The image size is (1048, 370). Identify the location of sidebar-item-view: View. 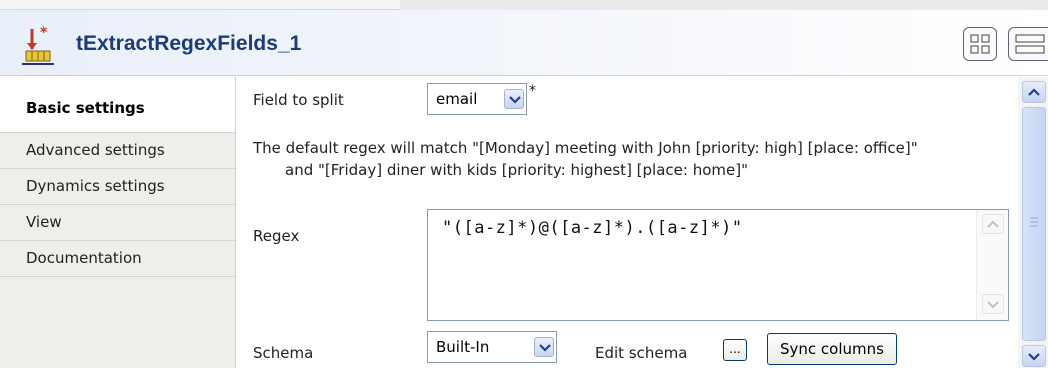
(117, 223).